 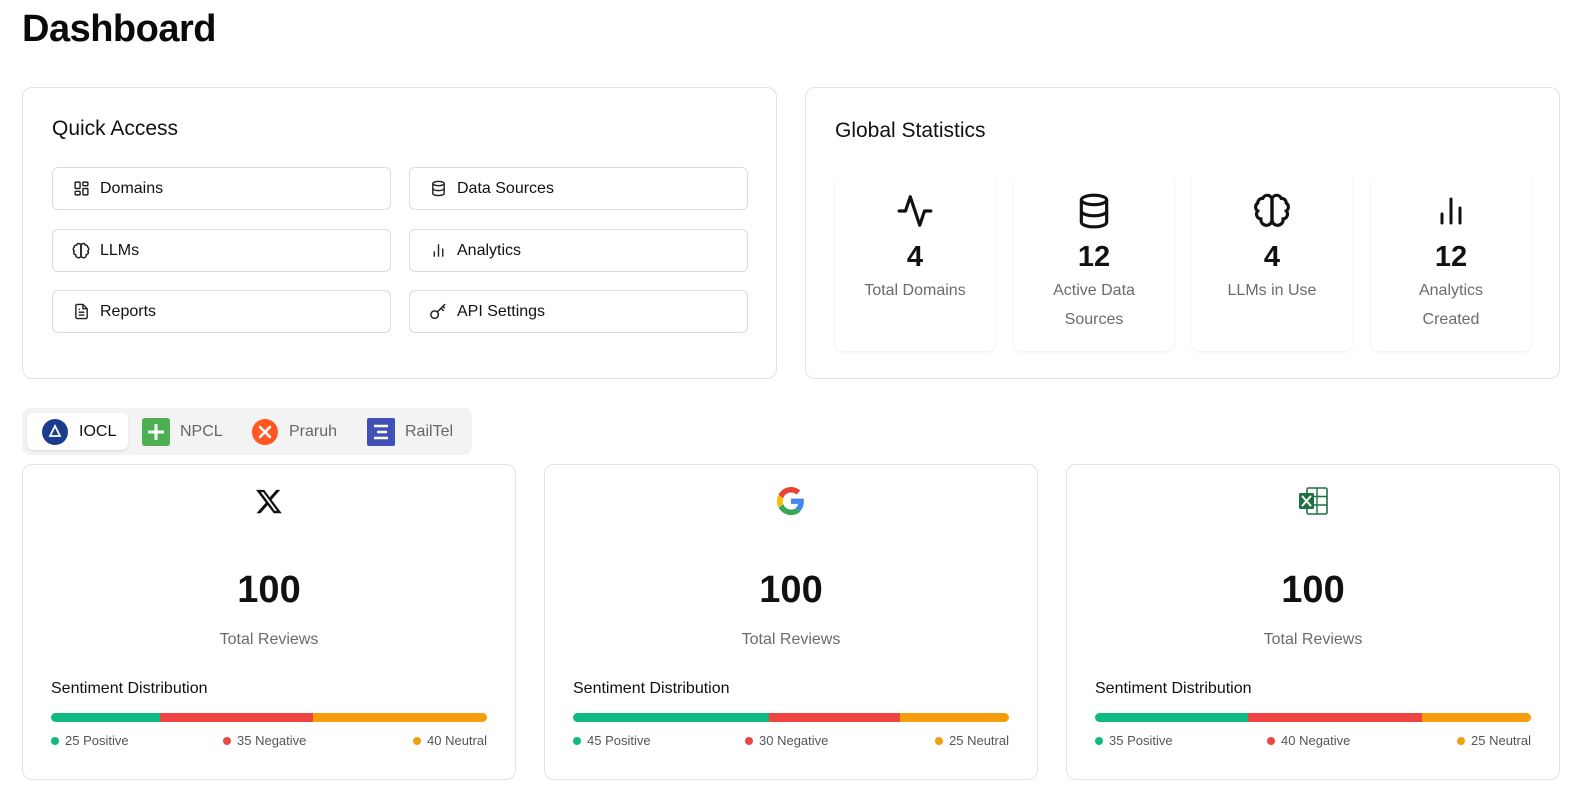 What do you see at coordinates (1308, 740) in the screenshot?
I see `legend-negative: 40 Negative` at bounding box center [1308, 740].